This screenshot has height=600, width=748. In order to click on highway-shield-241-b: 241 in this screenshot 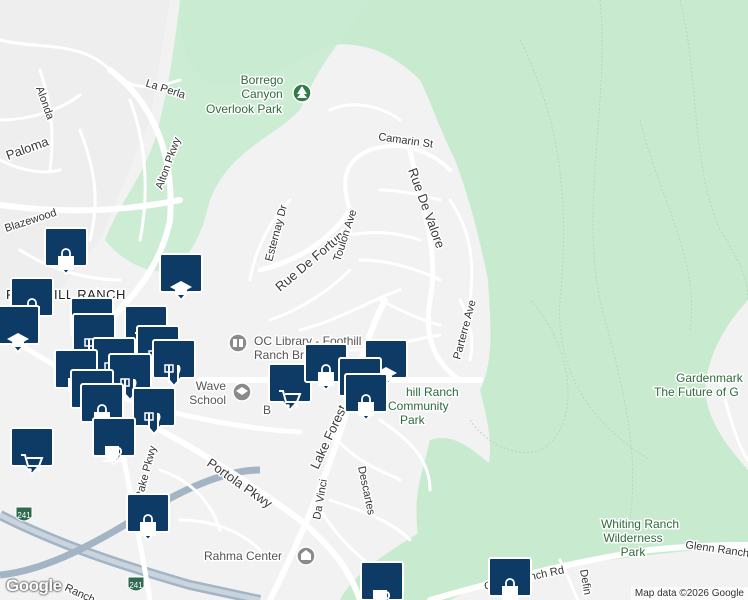, I will do `click(136, 584)`.